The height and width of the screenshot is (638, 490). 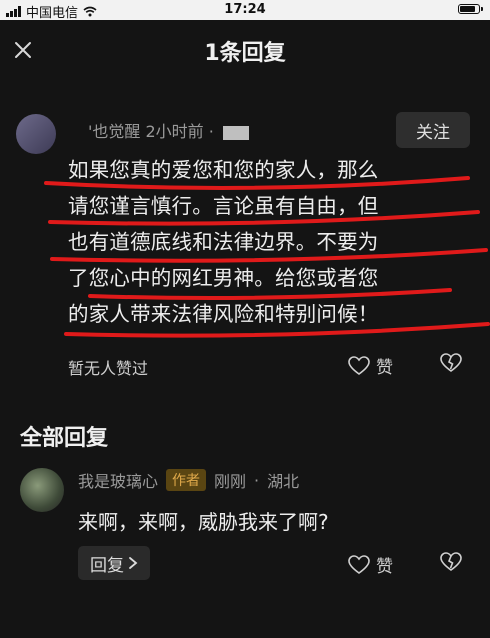 What do you see at coordinates (114, 131) in the screenshot?
I see `author-name: '也觉醒` at bounding box center [114, 131].